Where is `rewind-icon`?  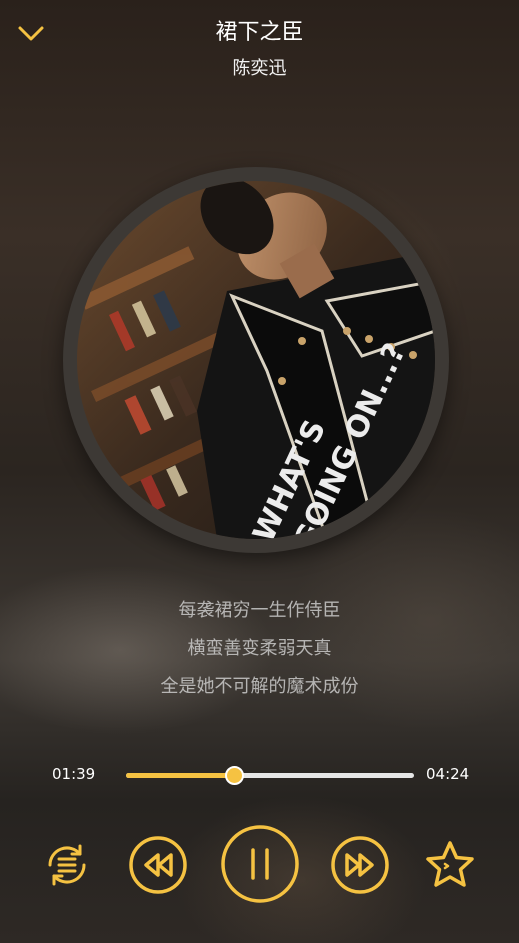 rewind-icon is located at coordinates (158, 865).